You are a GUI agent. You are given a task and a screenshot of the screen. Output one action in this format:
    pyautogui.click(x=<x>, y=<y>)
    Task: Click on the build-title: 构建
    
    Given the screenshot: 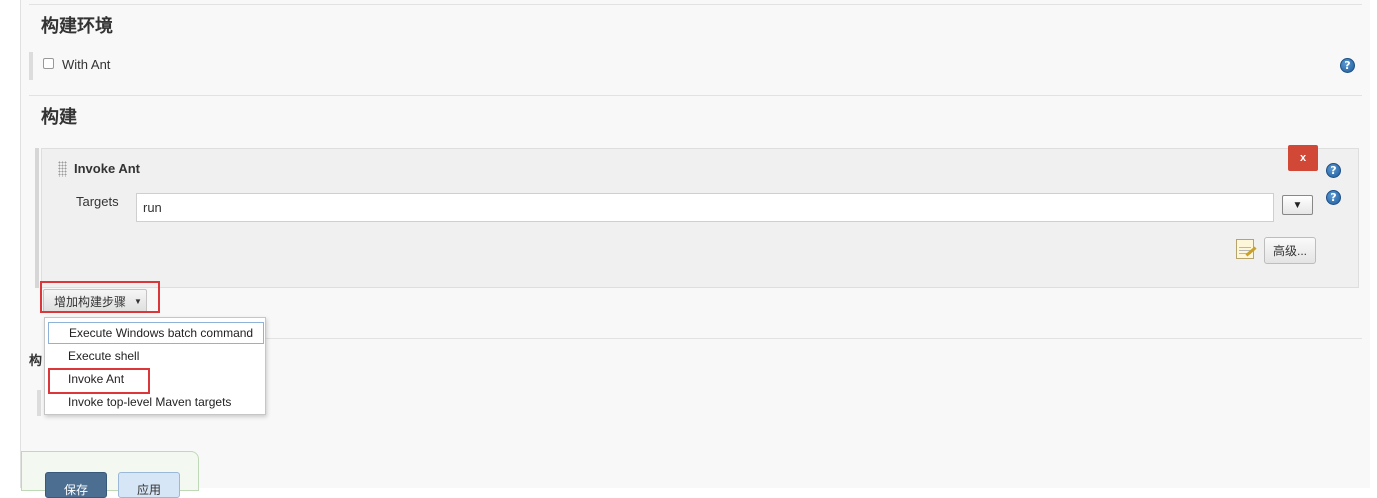 What is the action you would take?
    pyautogui.click(x=59, y=117)
    